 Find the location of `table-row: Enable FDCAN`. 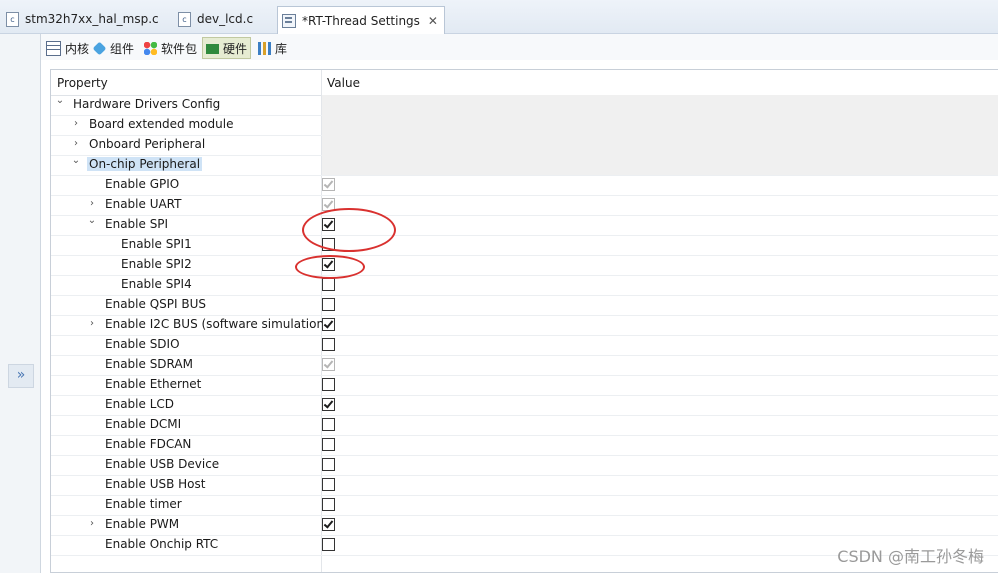

table-row: Enable FDCAN is located at coordinates (524, 445).